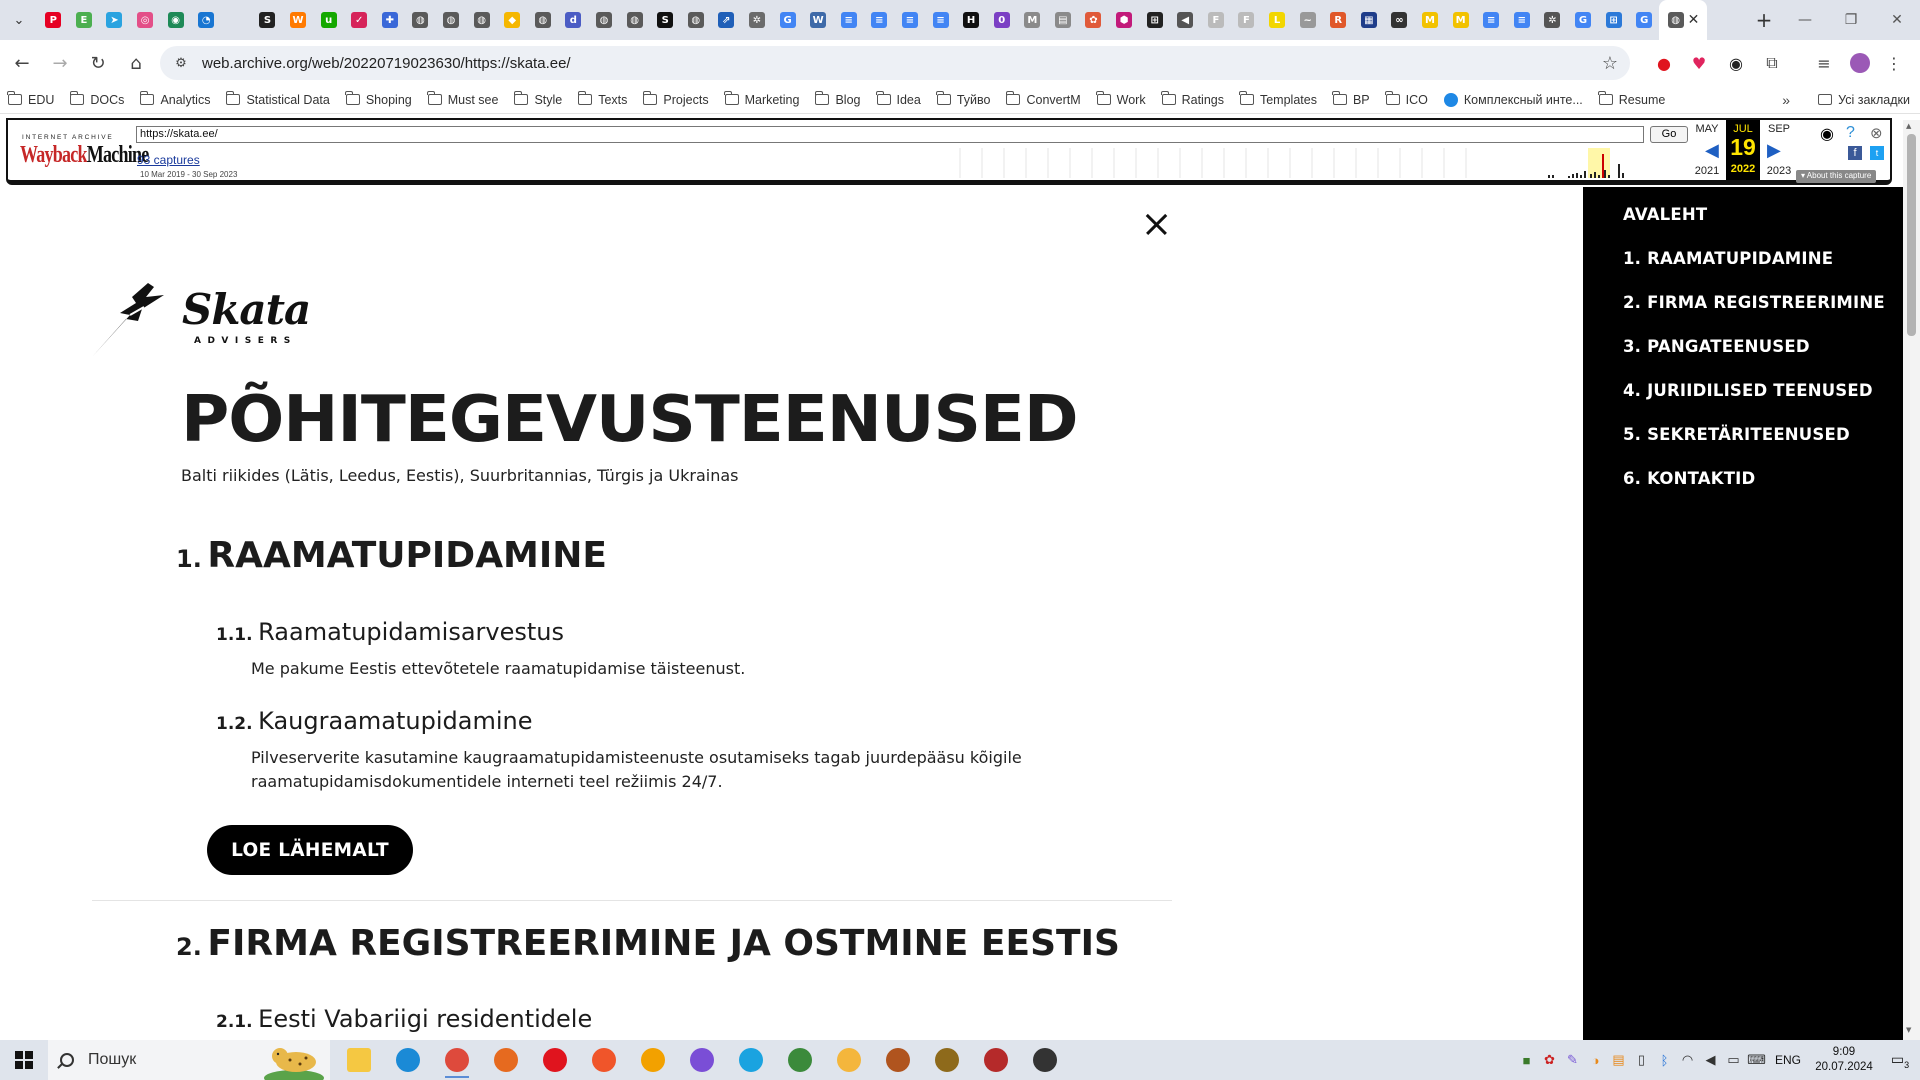 The height and width of the screenshot is (1080, 1920). Describe the element at coordinates (145, 20) in the screenshot. I see `browser-tab: ◎` at that location.